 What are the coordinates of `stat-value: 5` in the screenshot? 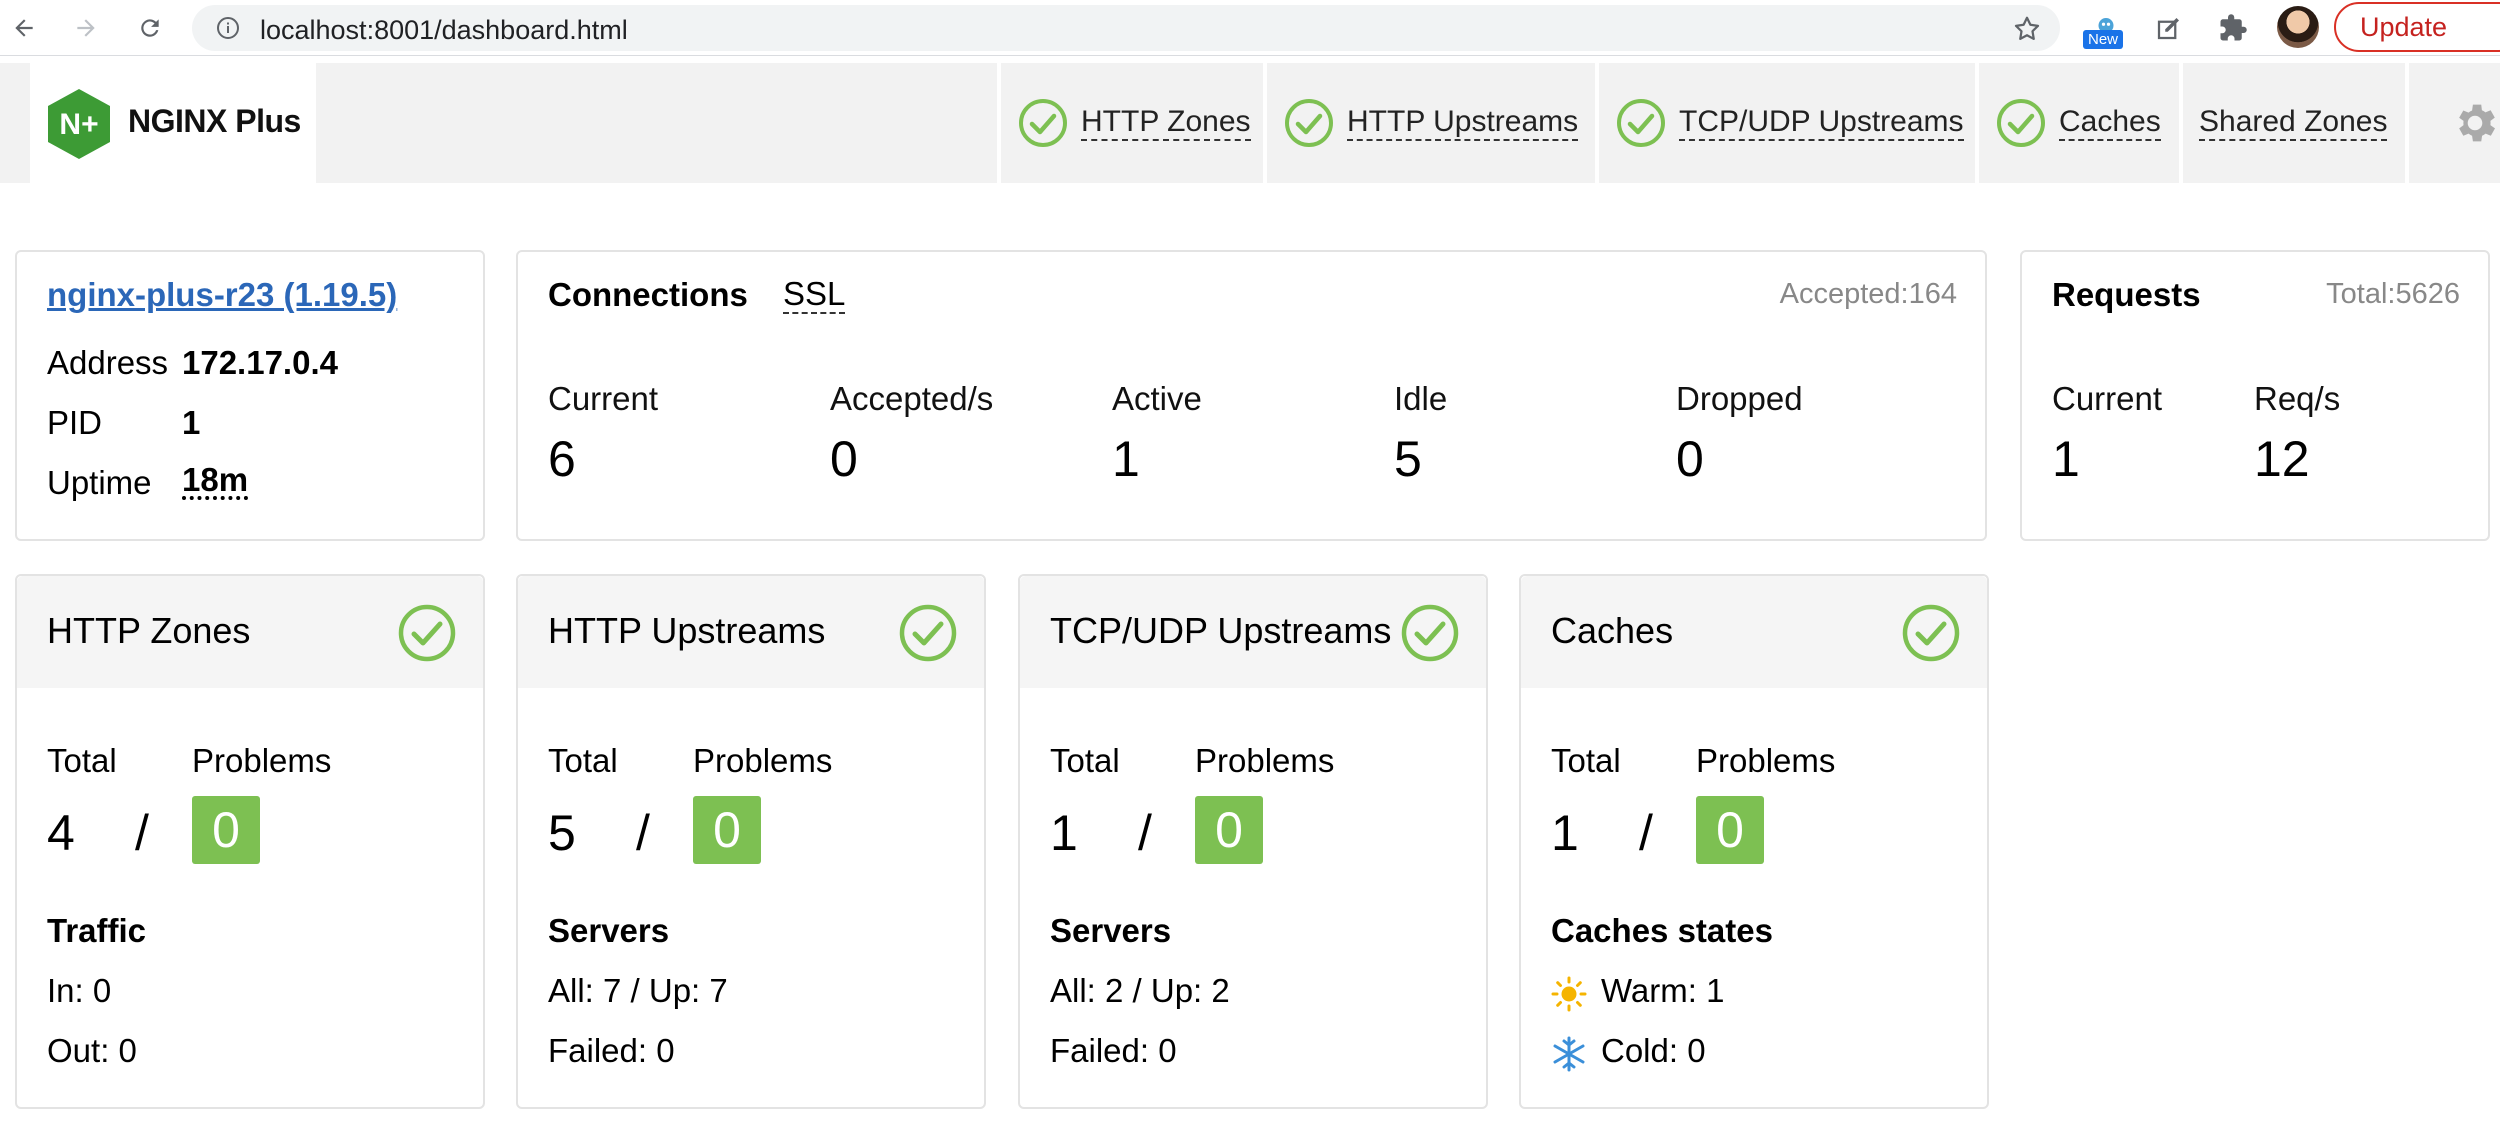 It's located at (1408, 459).